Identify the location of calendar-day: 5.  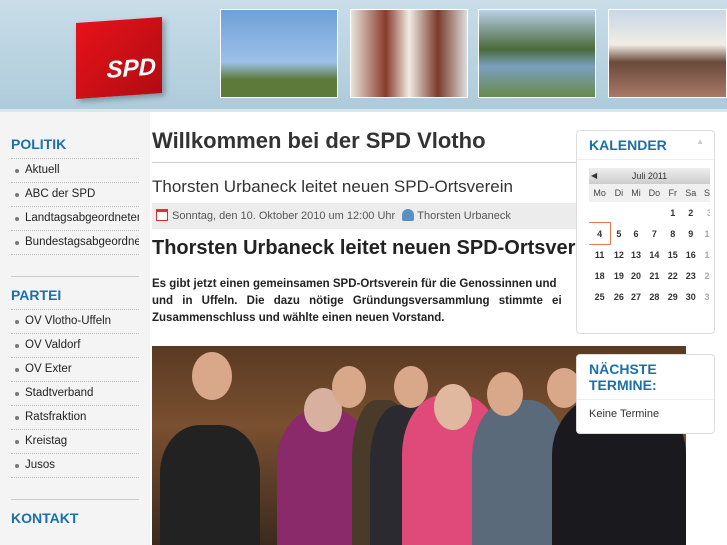
(618, 233).